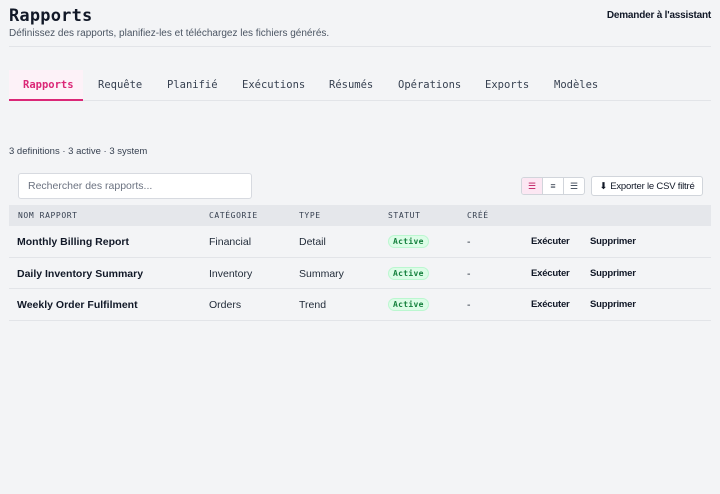  Describe the element at coordinates (73, 242) in the screenshot. I see `report-name: Monthly Billing Report` at that location.